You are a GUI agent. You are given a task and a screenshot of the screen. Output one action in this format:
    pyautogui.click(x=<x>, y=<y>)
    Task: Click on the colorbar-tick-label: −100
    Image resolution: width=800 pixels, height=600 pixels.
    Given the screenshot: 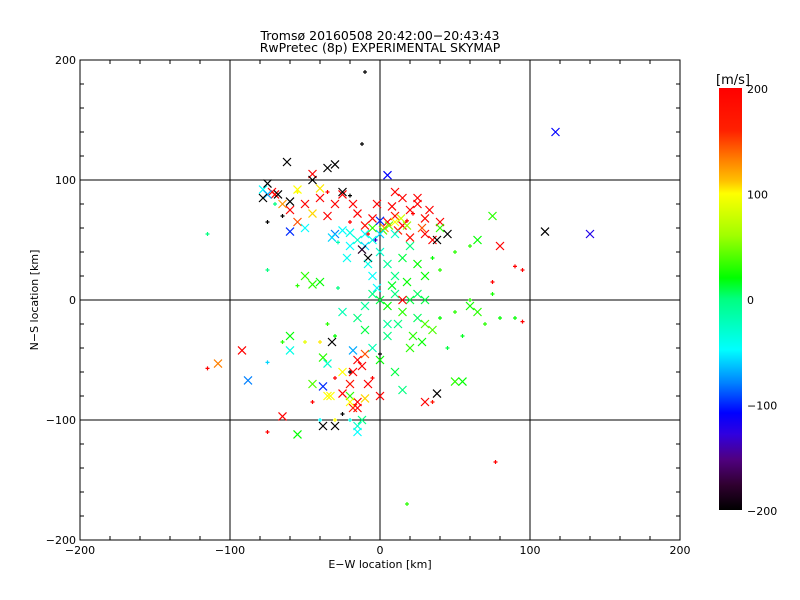 What is the action you would take?
    pyautogui.click(x=762, y=406)
    